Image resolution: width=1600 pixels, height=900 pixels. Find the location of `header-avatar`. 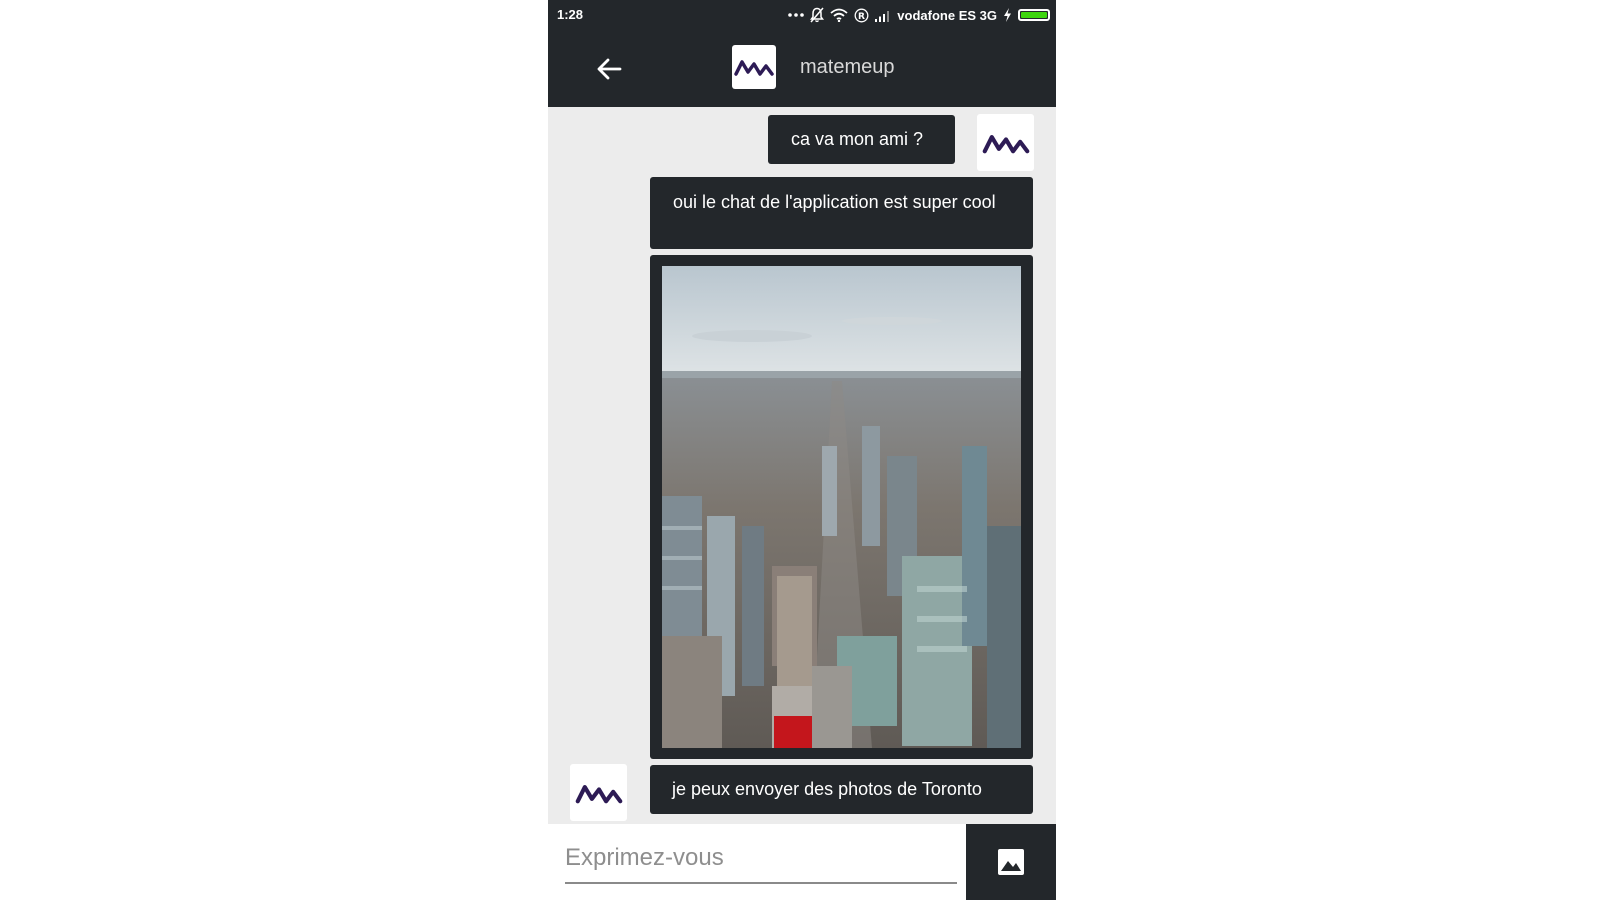

header-avatar is located at coordinates (754, 67).